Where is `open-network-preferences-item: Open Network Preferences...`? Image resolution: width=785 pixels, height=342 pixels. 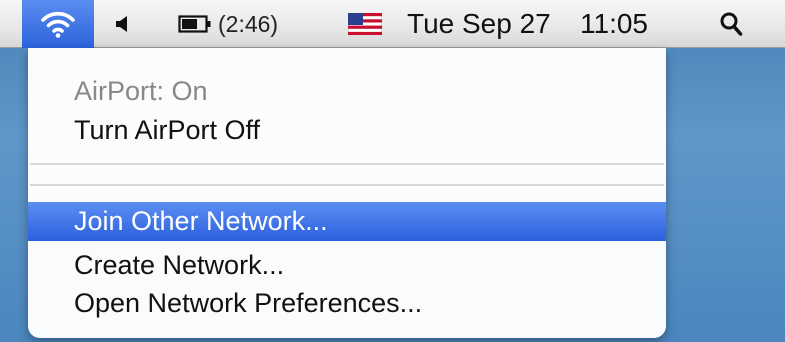 open-network-preferences-item: Open Network Preferences... is located at coordinates (347, 303).